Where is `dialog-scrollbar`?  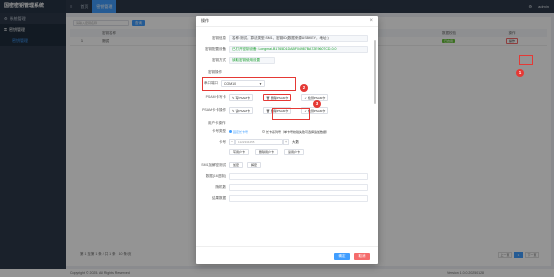 dialog-scrollbar is located at coordinates (375, 72).